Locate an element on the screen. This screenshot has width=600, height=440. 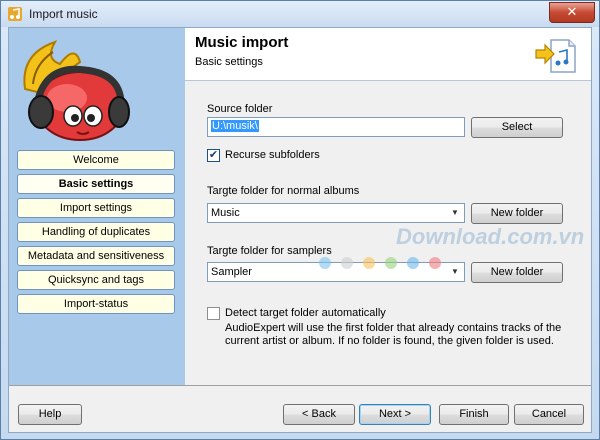
help-button: Help is located at coordinates (50, 414).